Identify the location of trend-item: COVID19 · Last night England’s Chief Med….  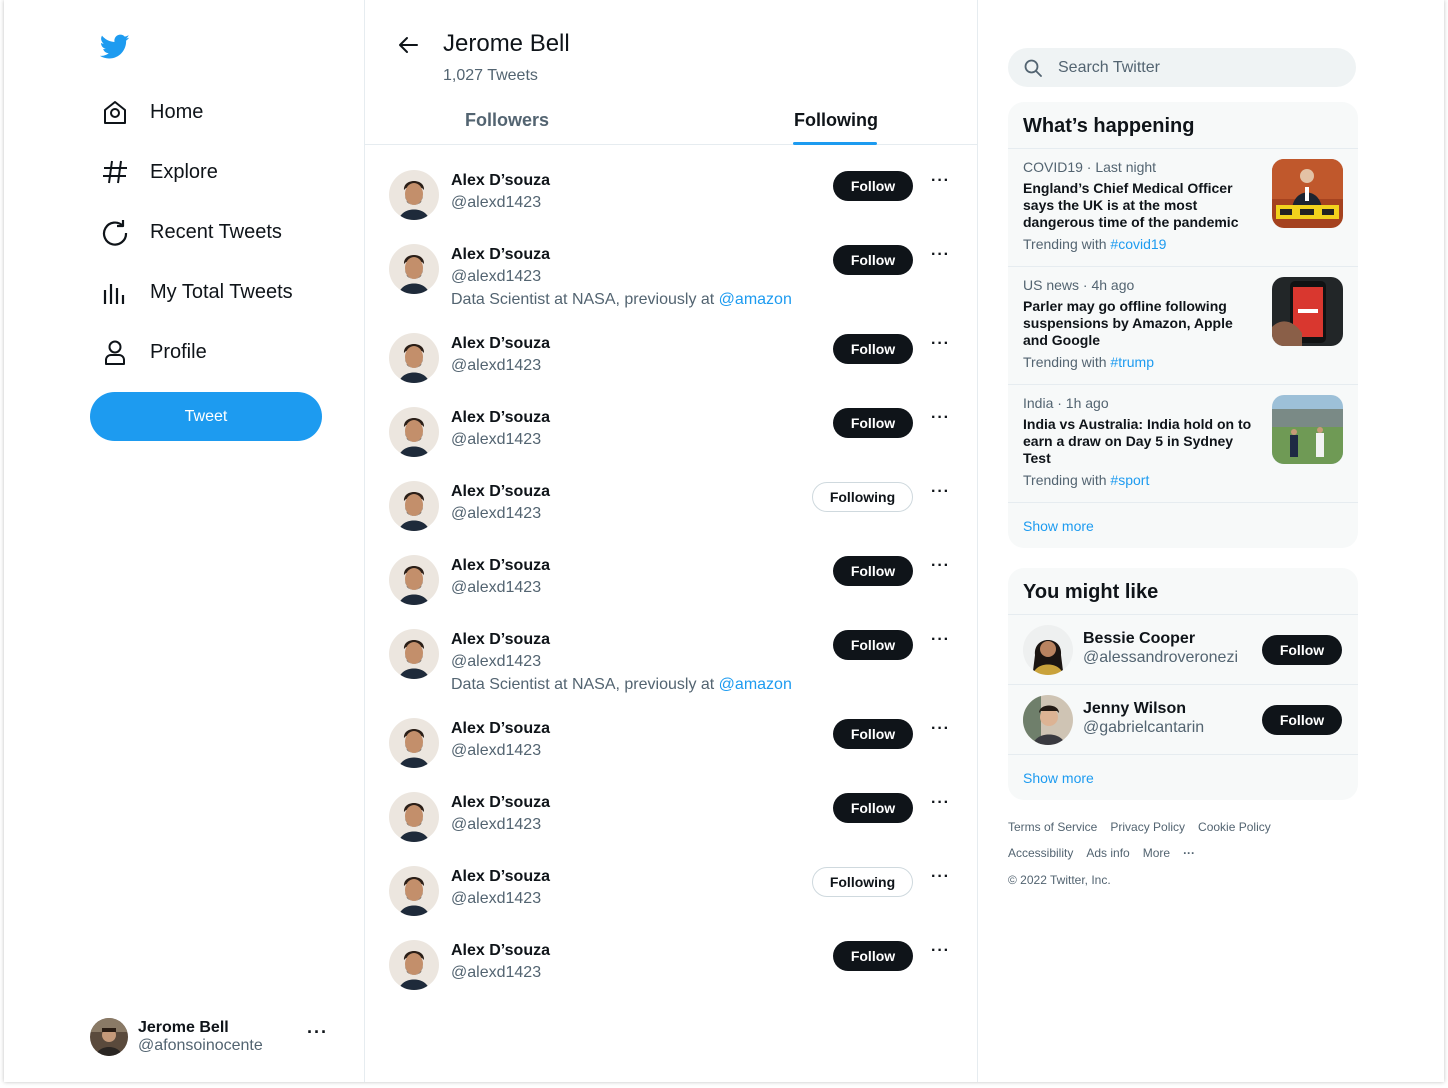
(1183, 207).